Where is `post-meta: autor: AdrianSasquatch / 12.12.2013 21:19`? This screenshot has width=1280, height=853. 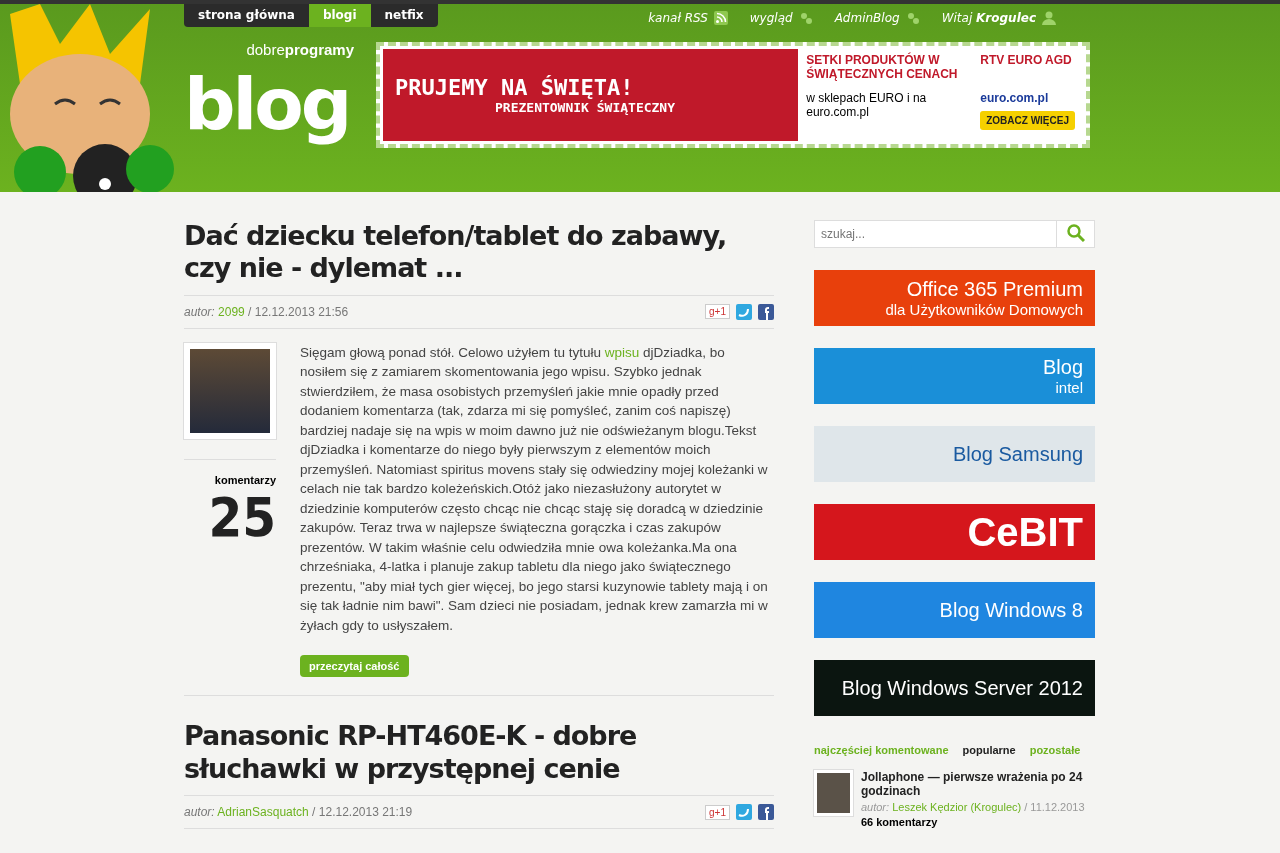 post-meta: autor: AdrianSasquatch / 12.12.2013 21:19 is located at coordinates (298, 812).